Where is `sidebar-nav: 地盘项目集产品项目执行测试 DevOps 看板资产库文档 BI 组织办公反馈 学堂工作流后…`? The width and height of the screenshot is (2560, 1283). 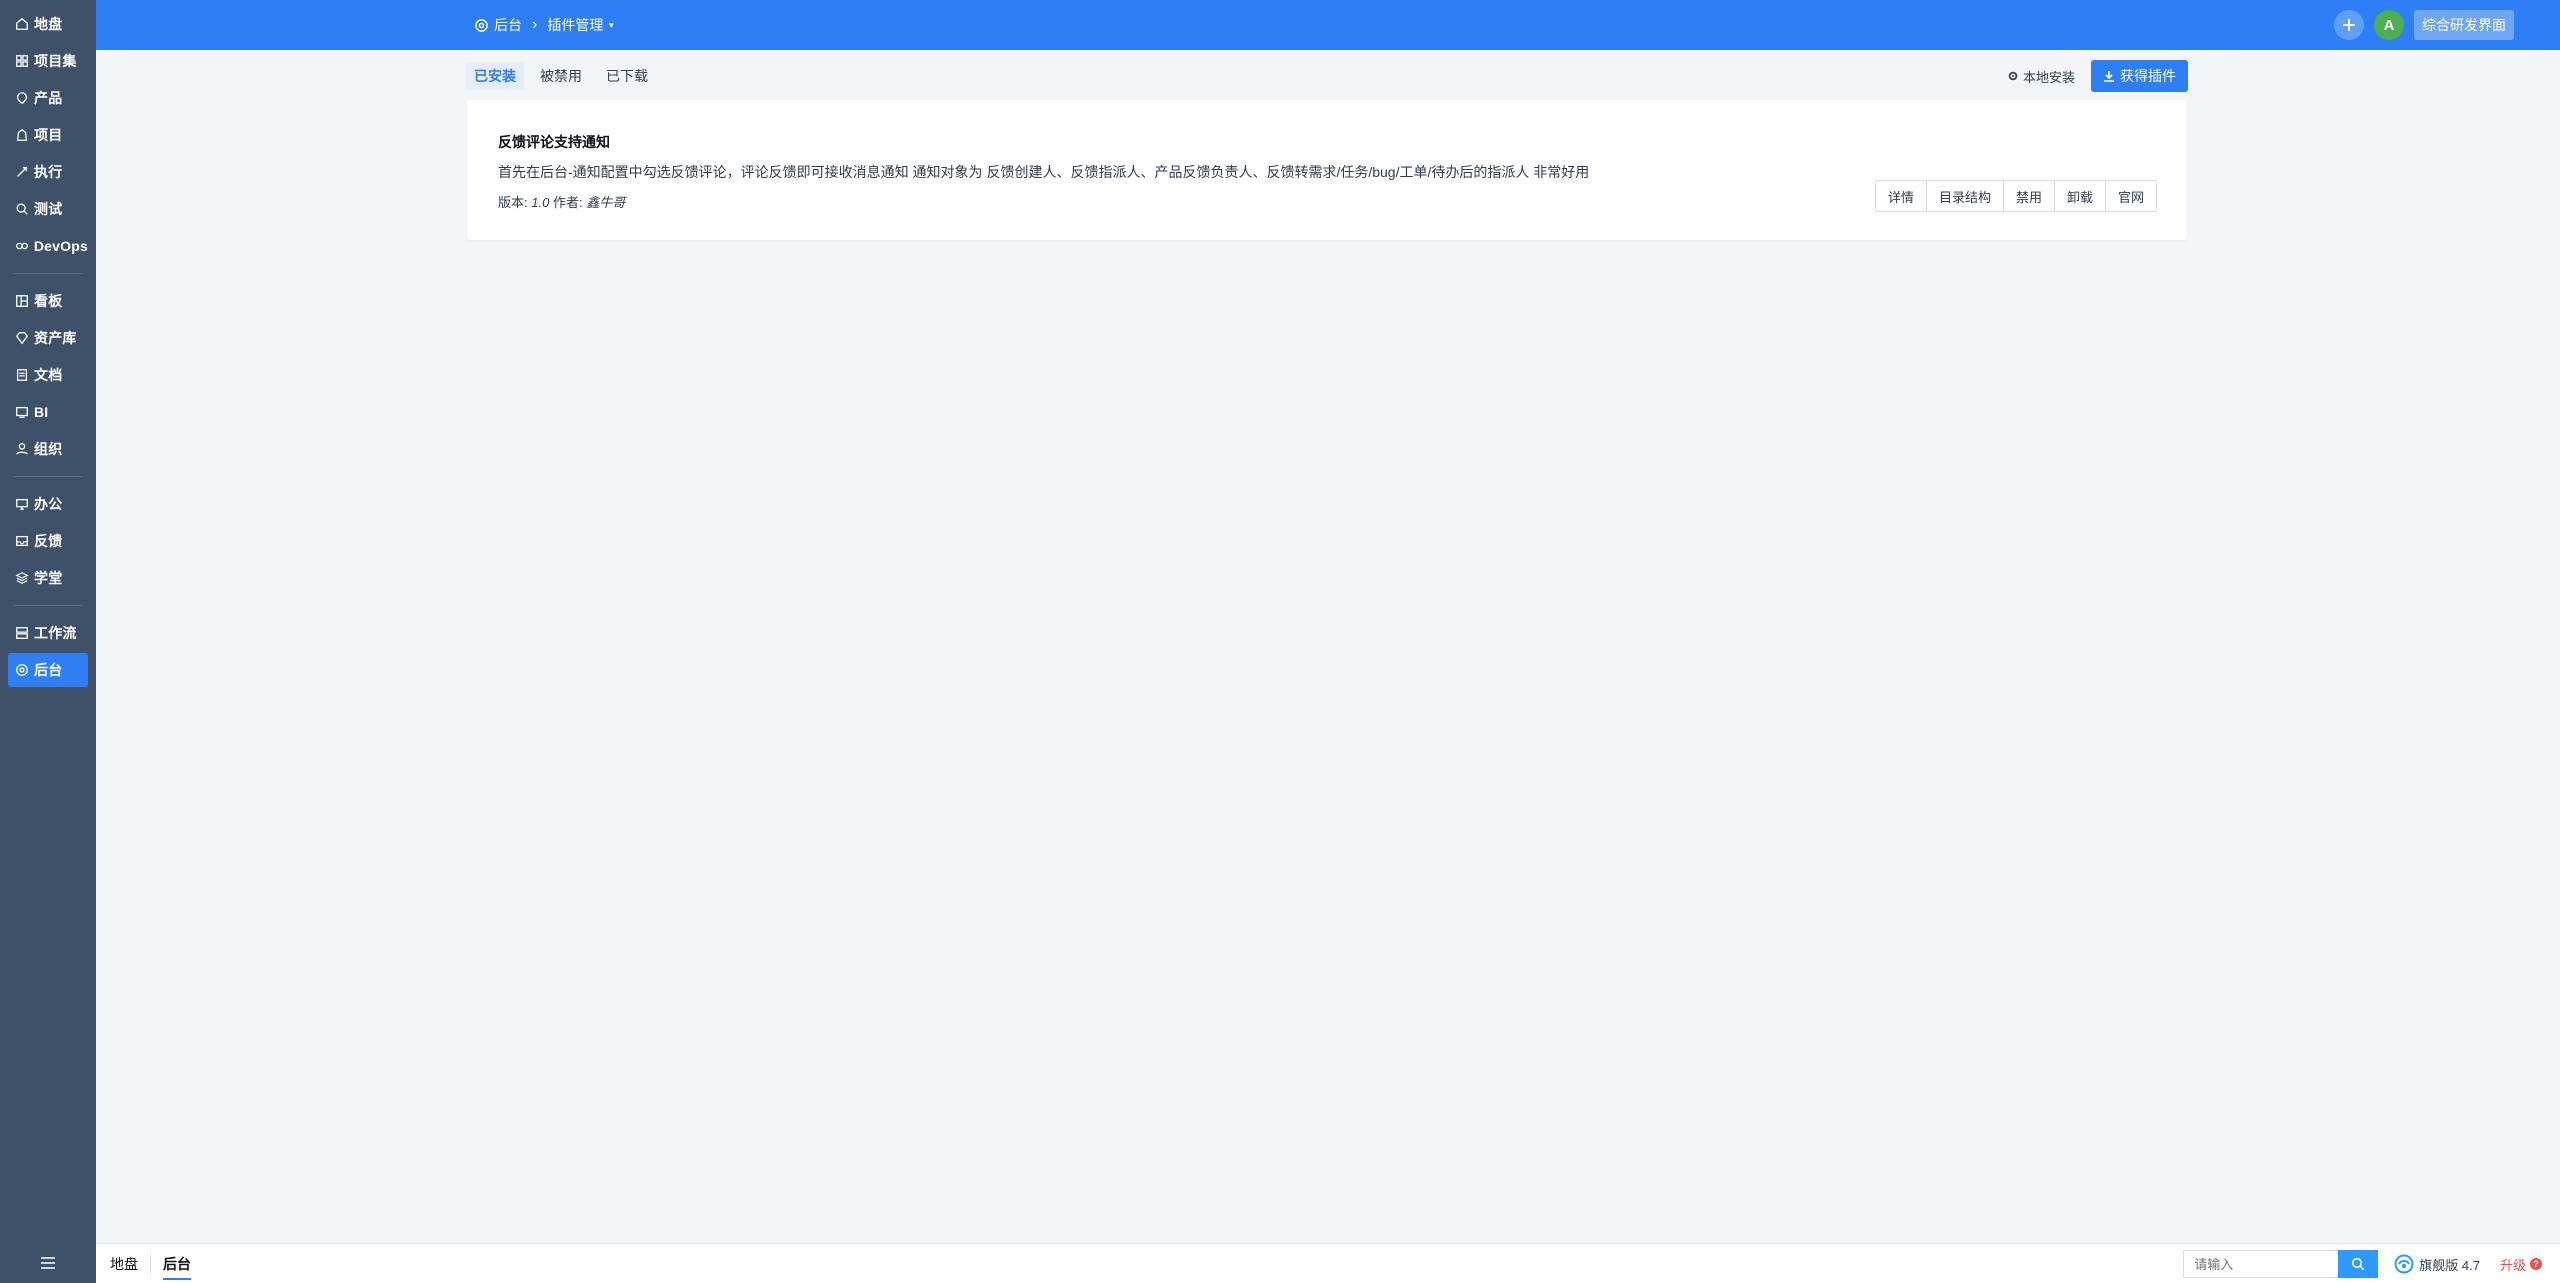
sidebar-nav: 地盘项目集产品项目执行测试 DevOps 看板资产库文档 BI 组织办公反馈 学堂工作流后… is located at coordinates (48, 343).